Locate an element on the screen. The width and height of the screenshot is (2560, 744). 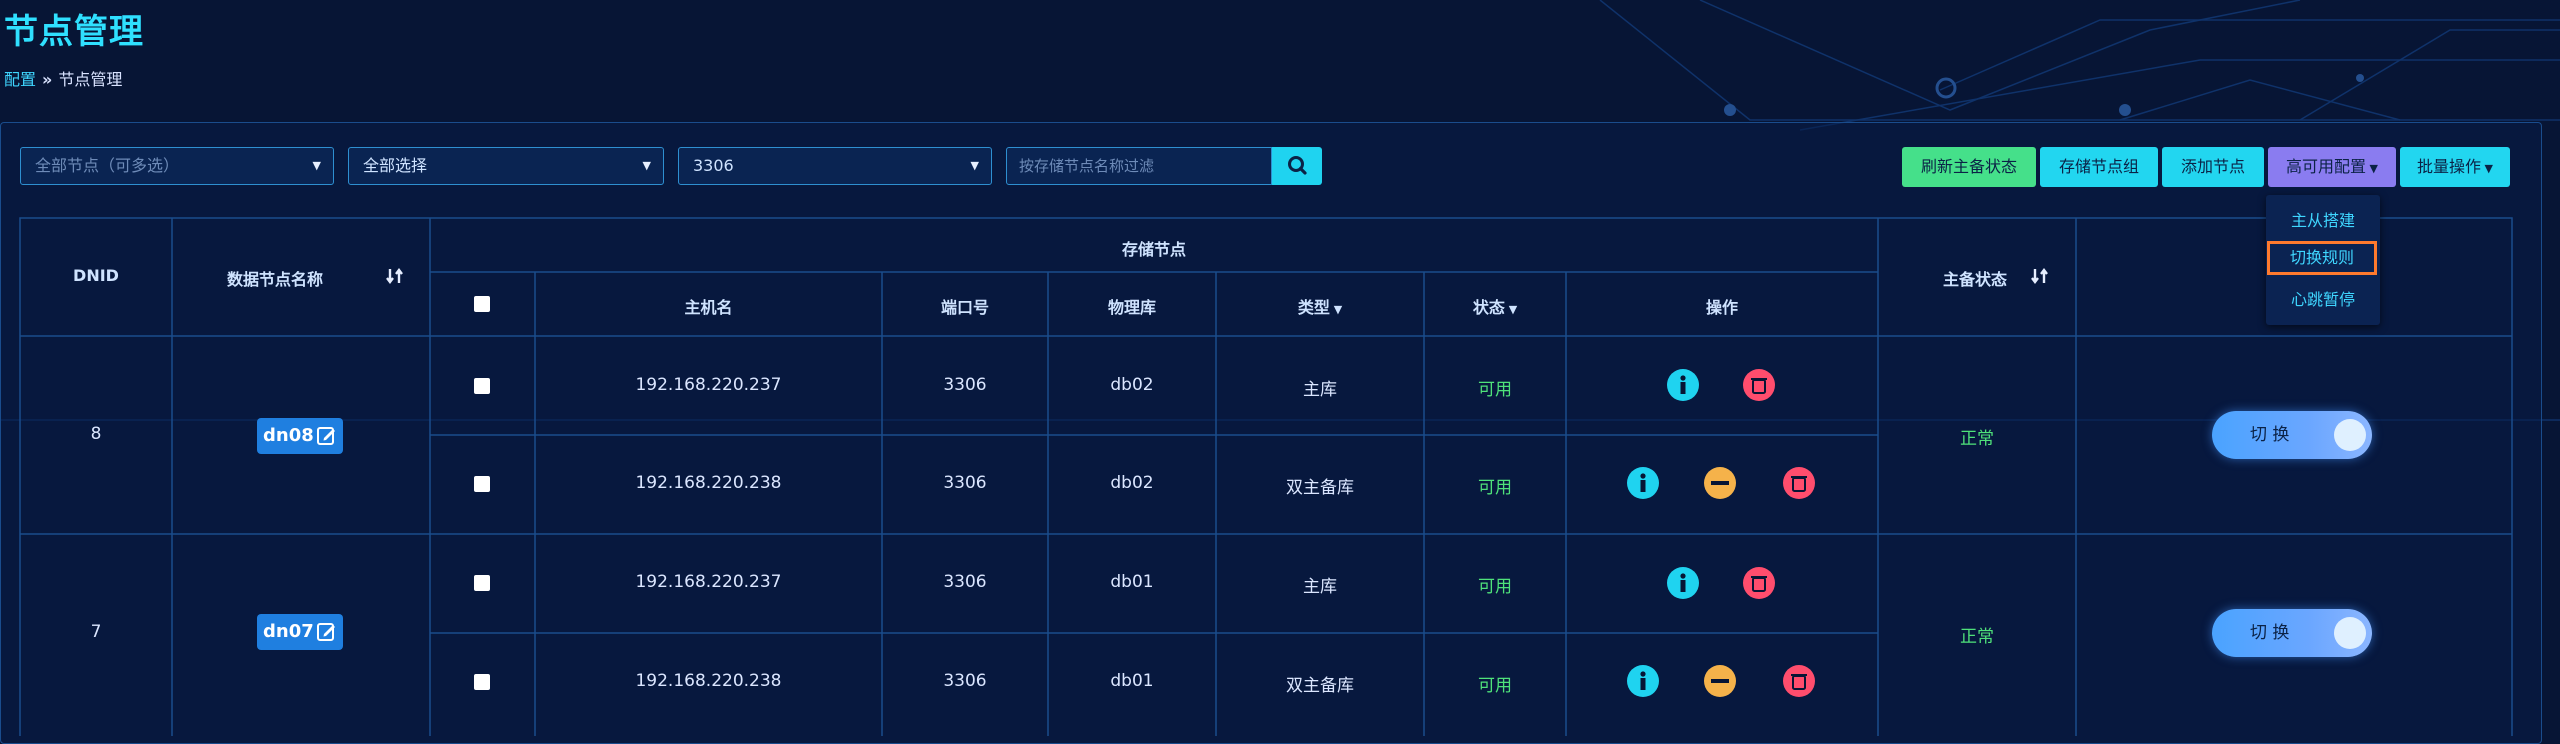
breadcrumb: 配置 » 节点管理 is located at coordinates (63, 78).